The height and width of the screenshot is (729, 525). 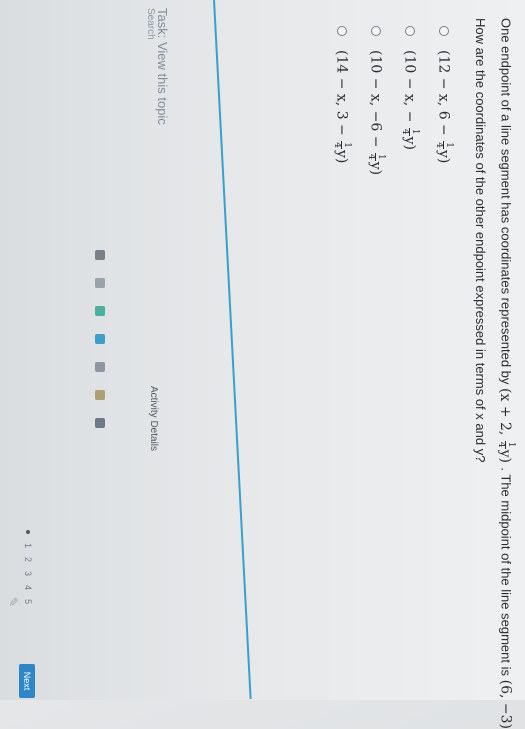 What do you see at coordinates (506, 571) in the screenshot?
I see `question-mid: . The midpoint of the line segment is` at bounding box center [506, 571].